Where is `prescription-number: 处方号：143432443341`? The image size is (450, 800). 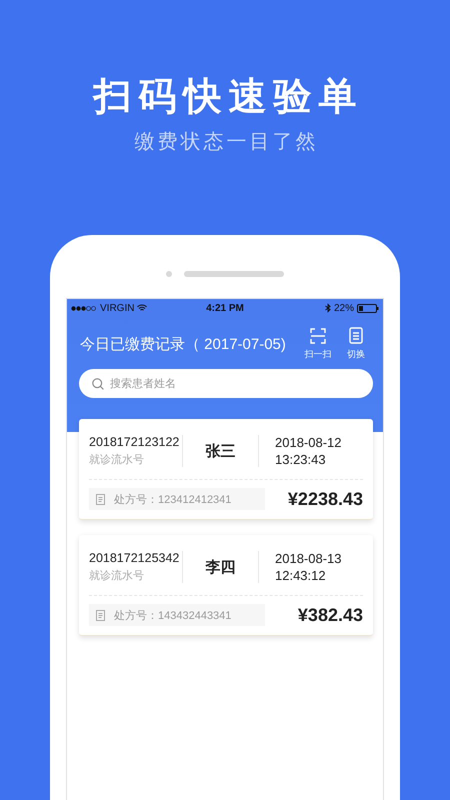 prescription-number: 处方号：143432443341 is located at coordinates (173, 615).